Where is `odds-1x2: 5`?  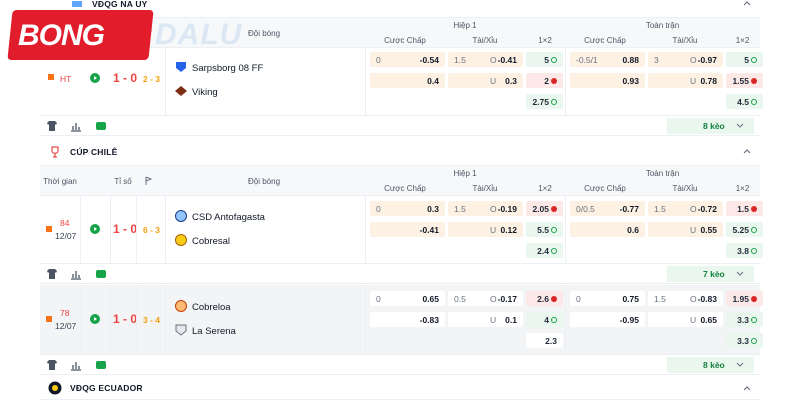 odds-1x2: 5 is located at coordinates (544, 59).